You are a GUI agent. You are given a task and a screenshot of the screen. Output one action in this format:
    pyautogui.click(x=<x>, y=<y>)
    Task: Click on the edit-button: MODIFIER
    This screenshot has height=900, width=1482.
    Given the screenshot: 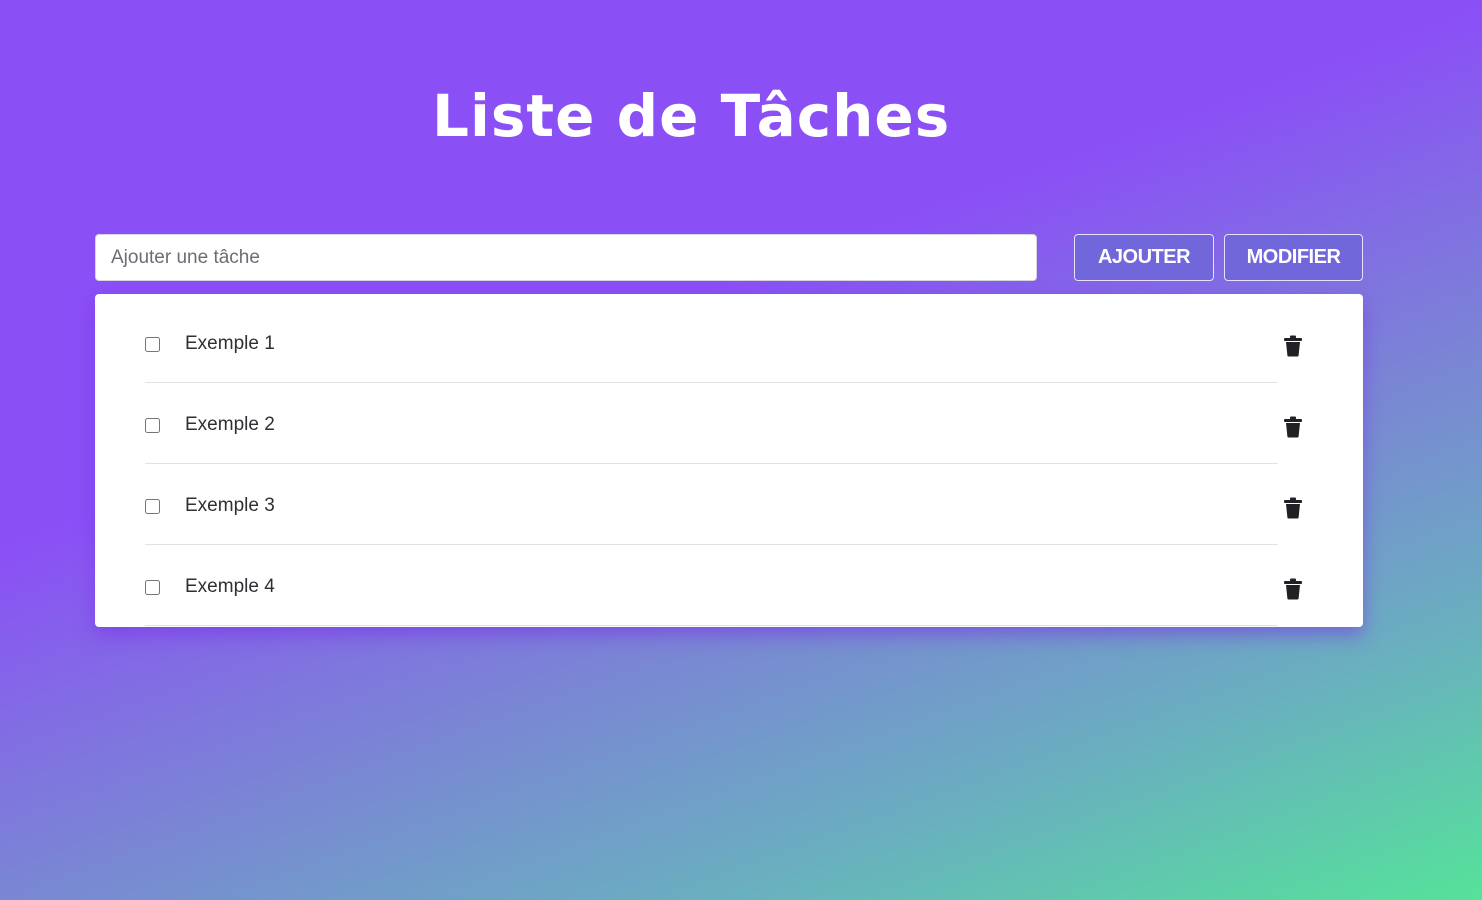 What is the action you would take?
    pyautogui.click(x=1293, y=257)
    